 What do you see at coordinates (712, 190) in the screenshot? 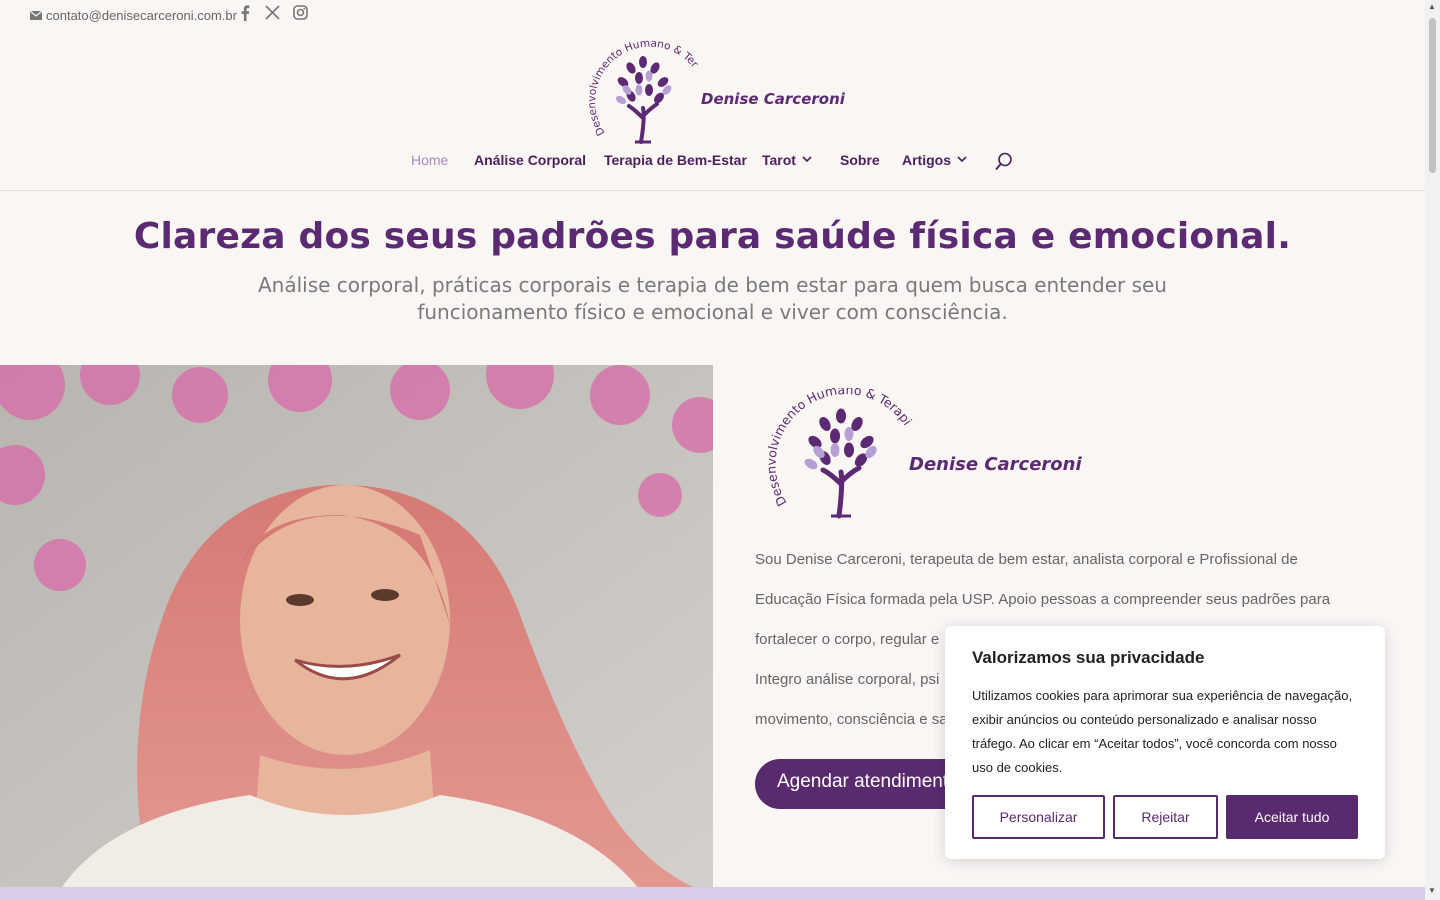
I see `header-divider` at bounding box center [712, 190].